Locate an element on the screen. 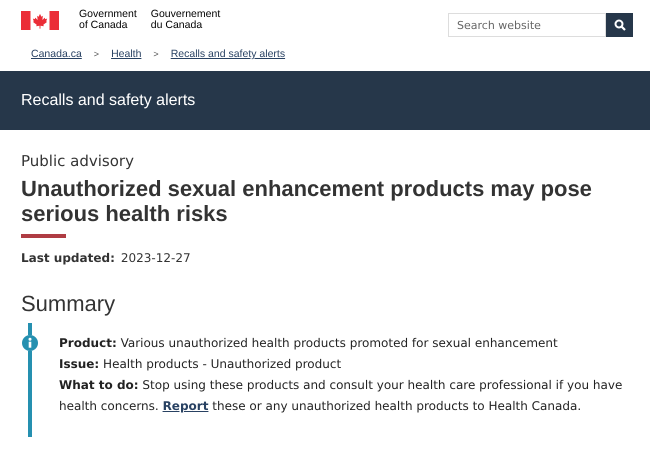 The width and height of the screenshot is (650, 457). search-icon is located at coordinates (620, 25).